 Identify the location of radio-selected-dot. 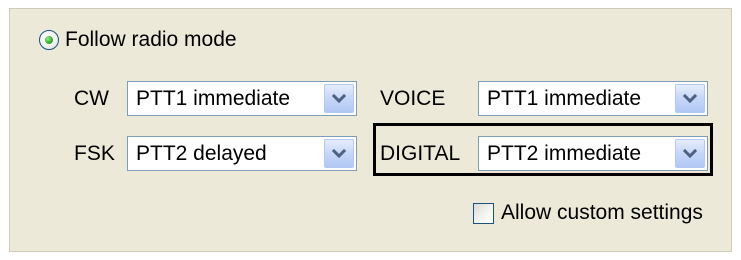
(49, 40).